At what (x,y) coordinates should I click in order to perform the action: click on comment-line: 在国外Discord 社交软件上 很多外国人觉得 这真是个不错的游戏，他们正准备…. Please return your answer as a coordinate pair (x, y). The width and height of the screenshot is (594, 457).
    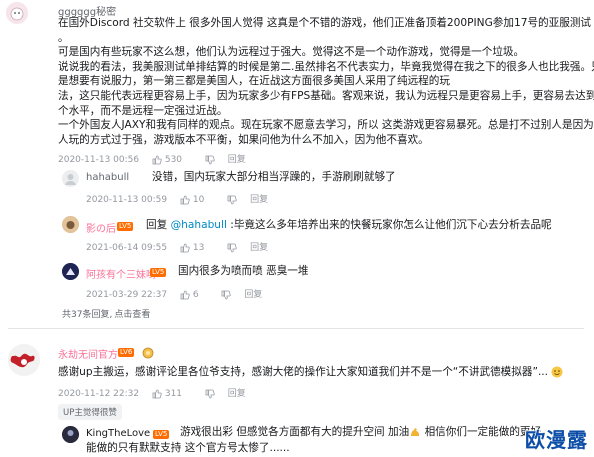
    Looking at the image, I should click on (325, 23).